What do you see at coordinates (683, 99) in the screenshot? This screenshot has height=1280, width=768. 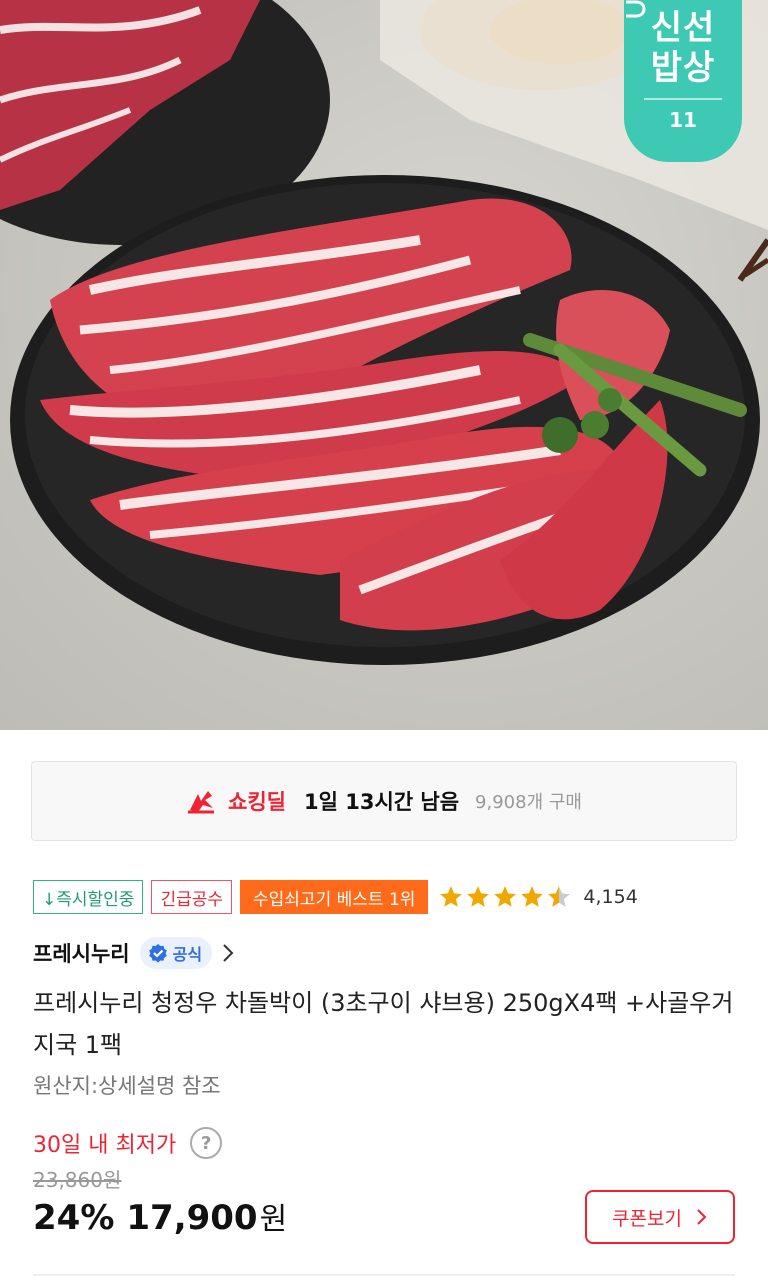 I see `badge-divider` at bounding box center [683, 99].